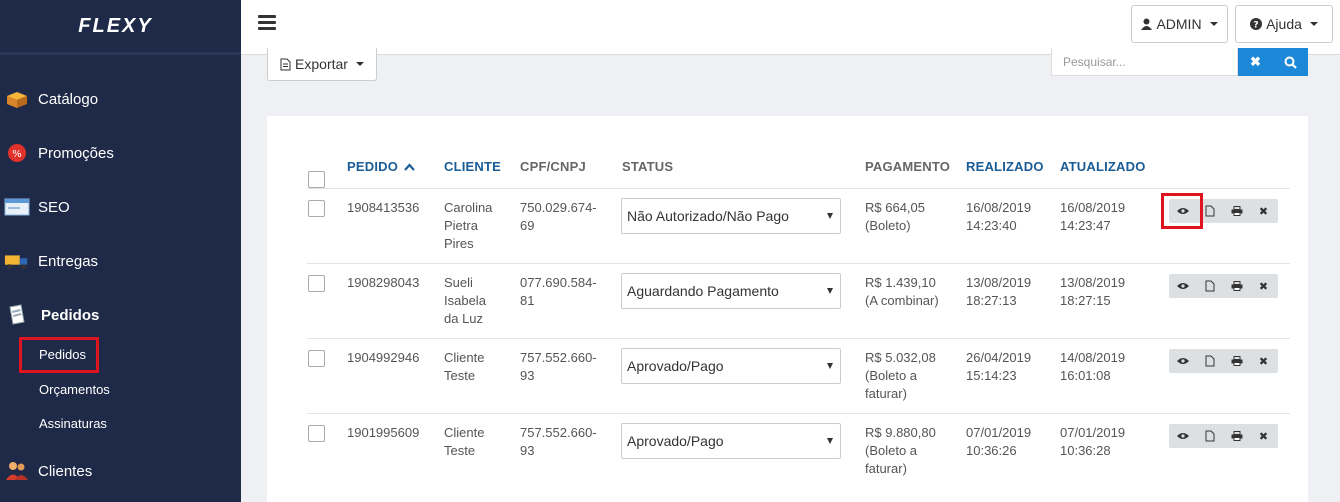 The height and width of the screenshot is (502, 1340). Describe the element at coordinates (17, 471) in the screenshot. I see `users-icon` at that location.